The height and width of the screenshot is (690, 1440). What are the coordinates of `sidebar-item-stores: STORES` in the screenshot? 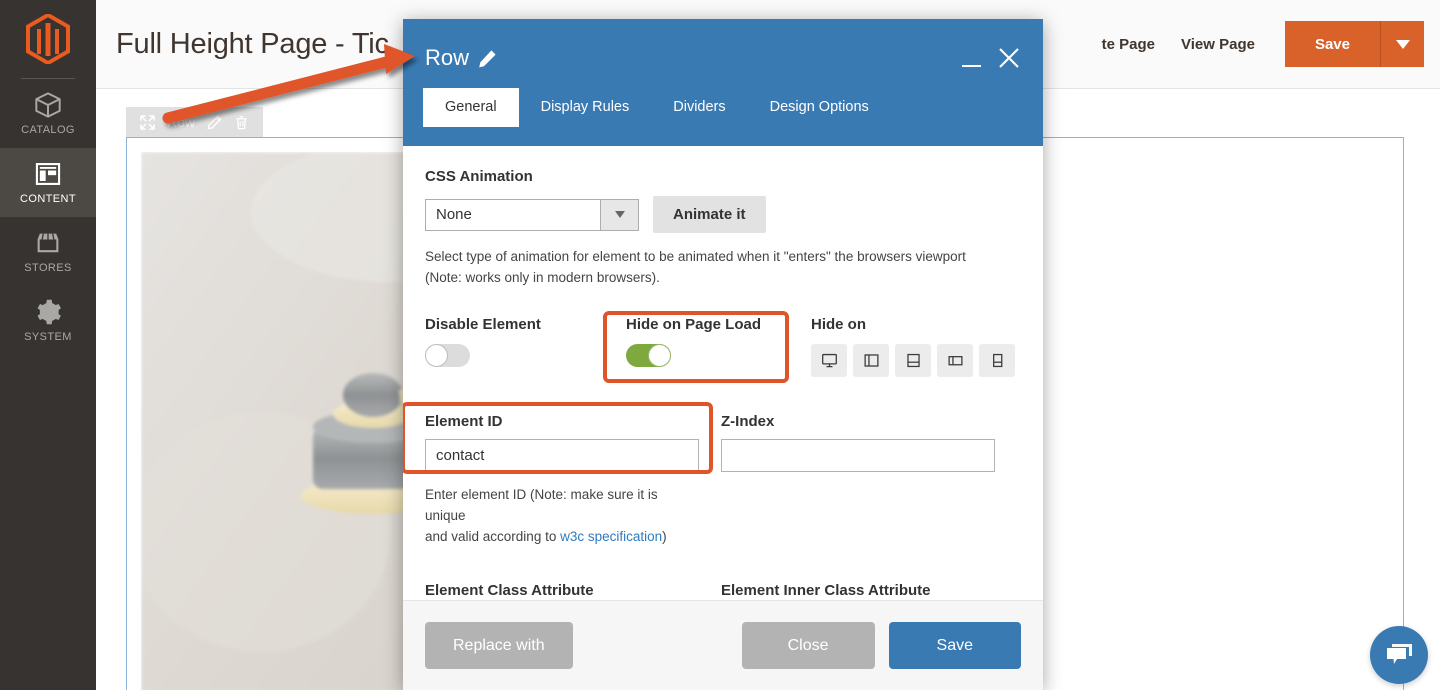 It's located at (48, 251).